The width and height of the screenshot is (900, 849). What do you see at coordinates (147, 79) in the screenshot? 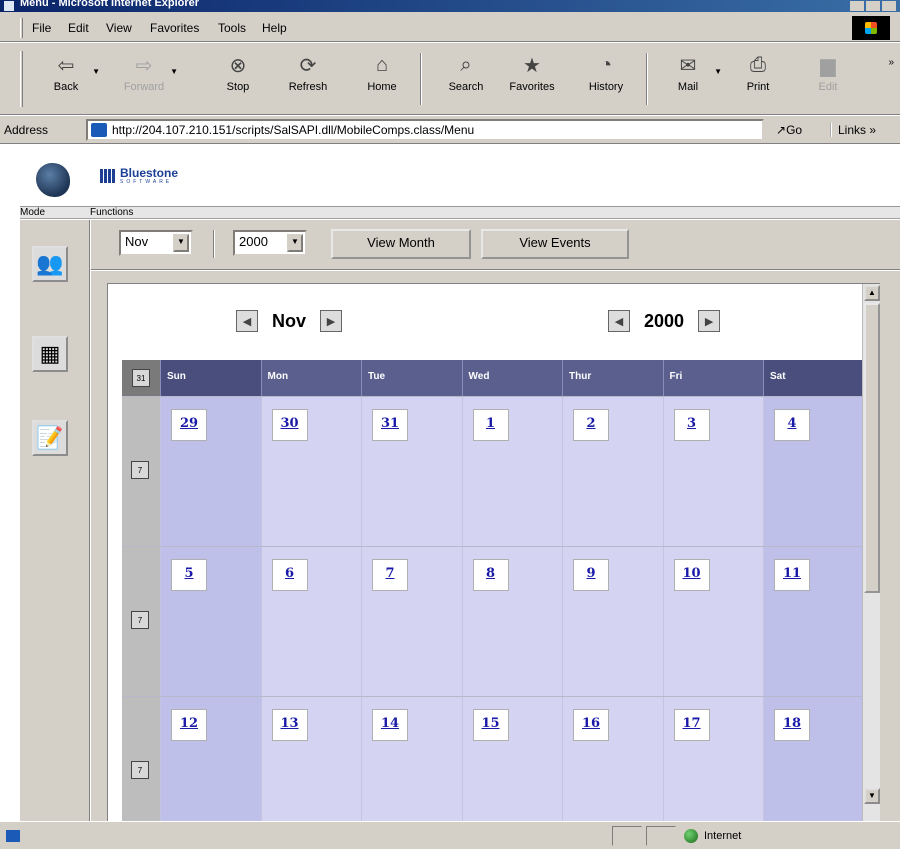
I see `forward-button: ⇨ Forward ▼` at bounding box center [147, 79].